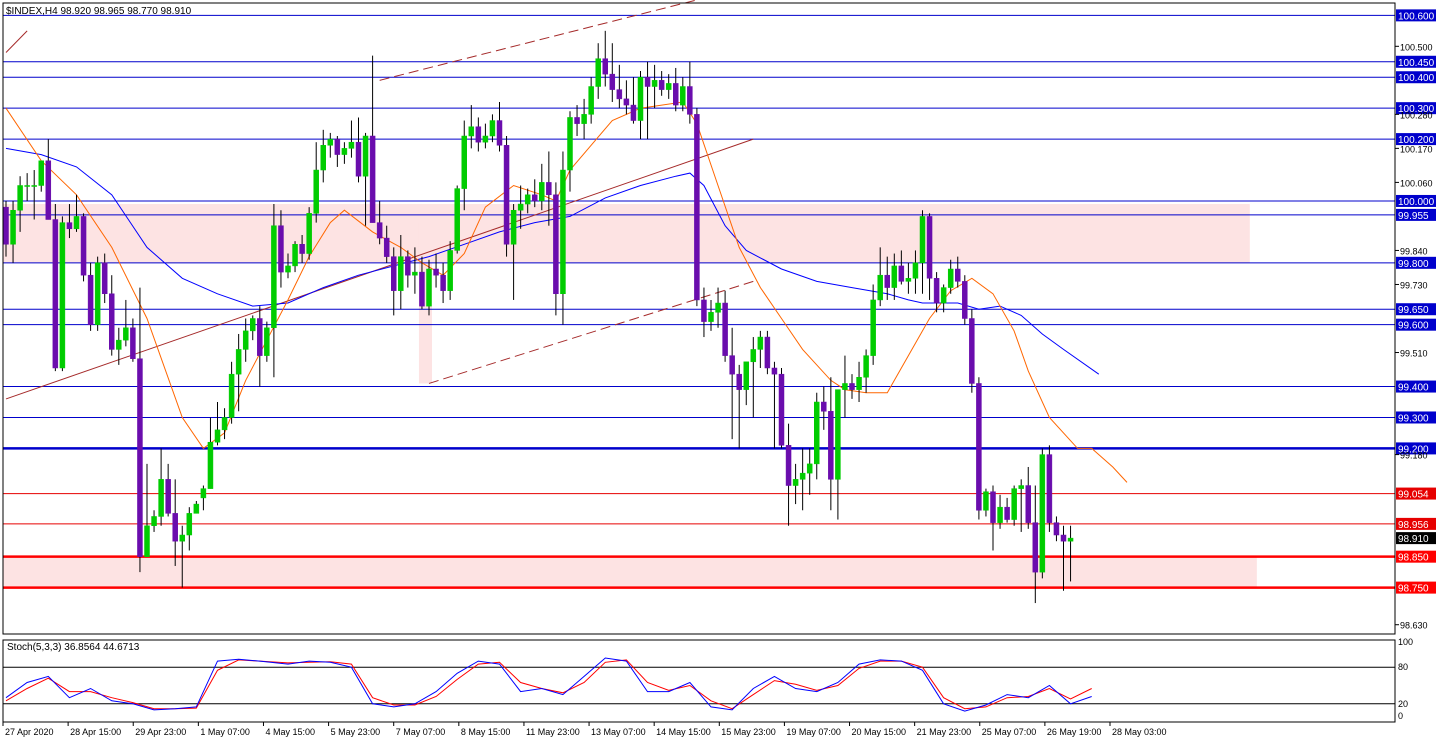  I want to click on price-tick-label-100.500: 100.500, so click(1416, 47).